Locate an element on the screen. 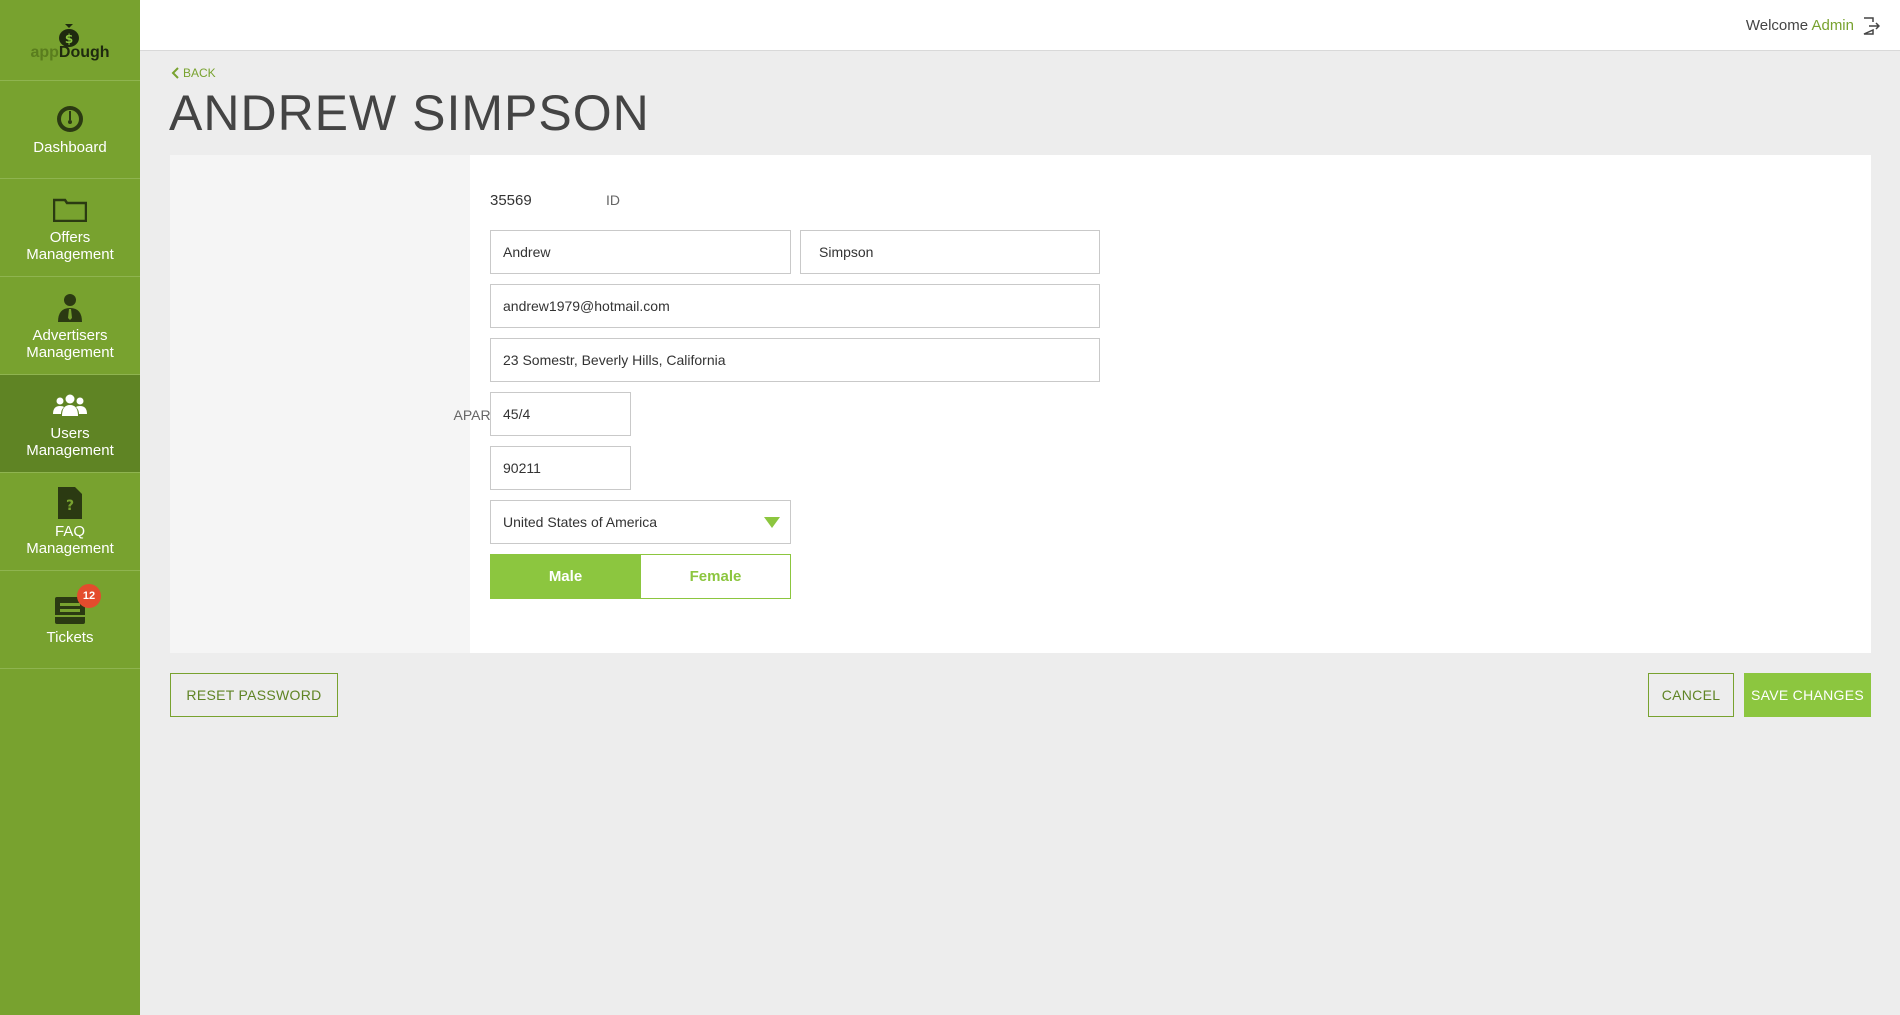  current-user-link: Admin is located at coordinates (1832, 25).